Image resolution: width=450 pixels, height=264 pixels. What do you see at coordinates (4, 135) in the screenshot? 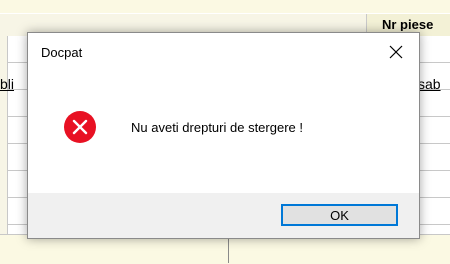
I see `background-left-edge` at bounding box center [4, 135].